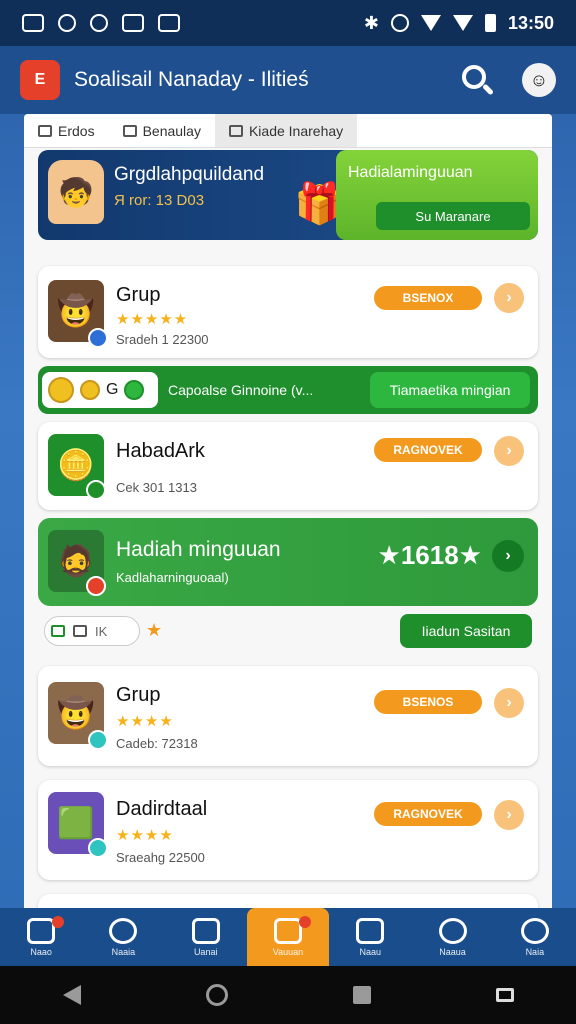 The image size is (576, 1024). I want to click on mini-label: IK, so click(101, 631).